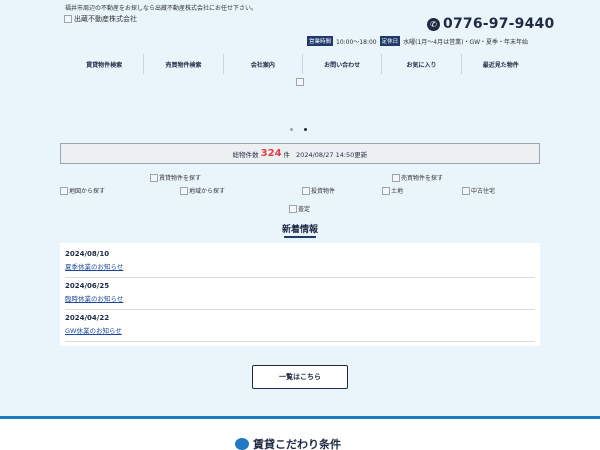  I want to click on property-count-bar: 総物件数 324 件 2024/08/27 14:50更新, so click(300, 153).